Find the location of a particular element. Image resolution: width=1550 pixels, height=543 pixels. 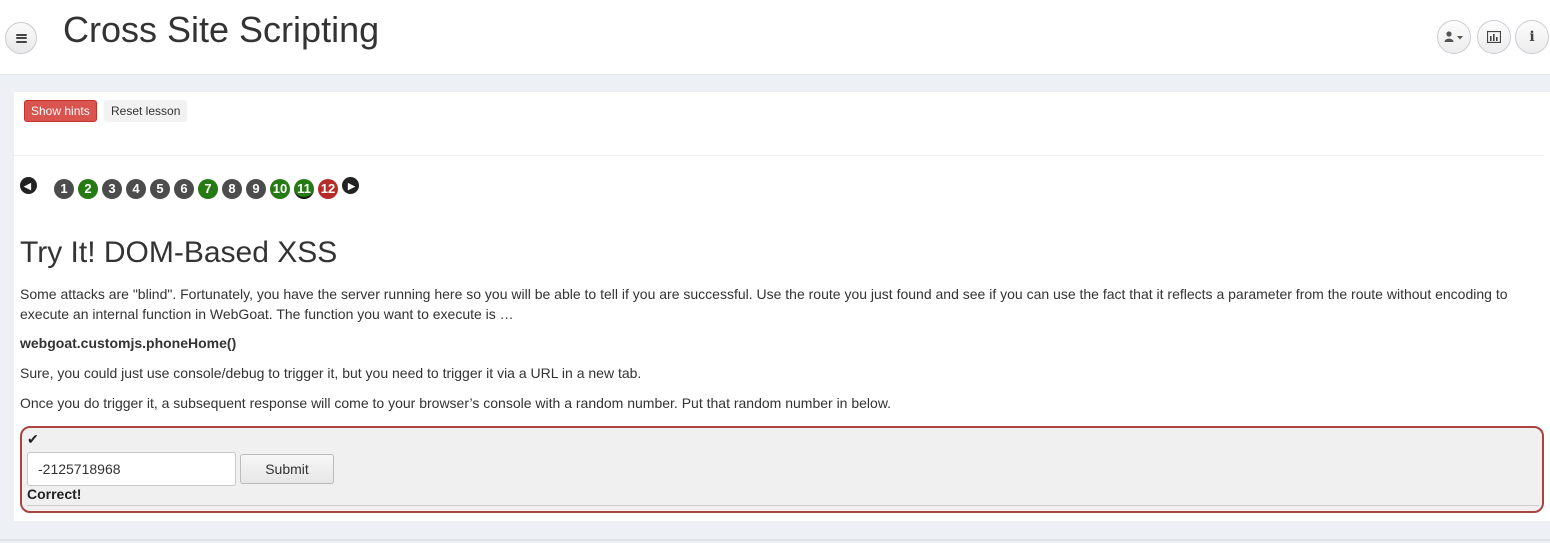

next-page-arrow-icon: ▶ is located at coordinates (350, 185).